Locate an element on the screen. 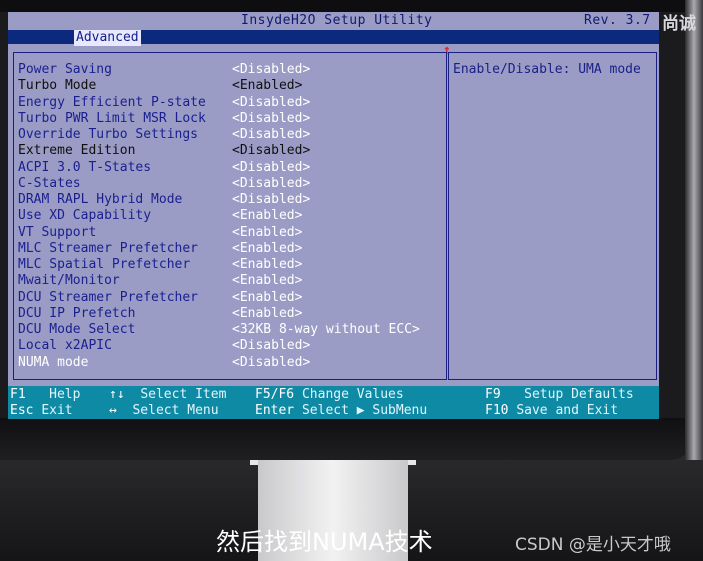  tab-advanced: Advanced is located at coordinates (107, 38).